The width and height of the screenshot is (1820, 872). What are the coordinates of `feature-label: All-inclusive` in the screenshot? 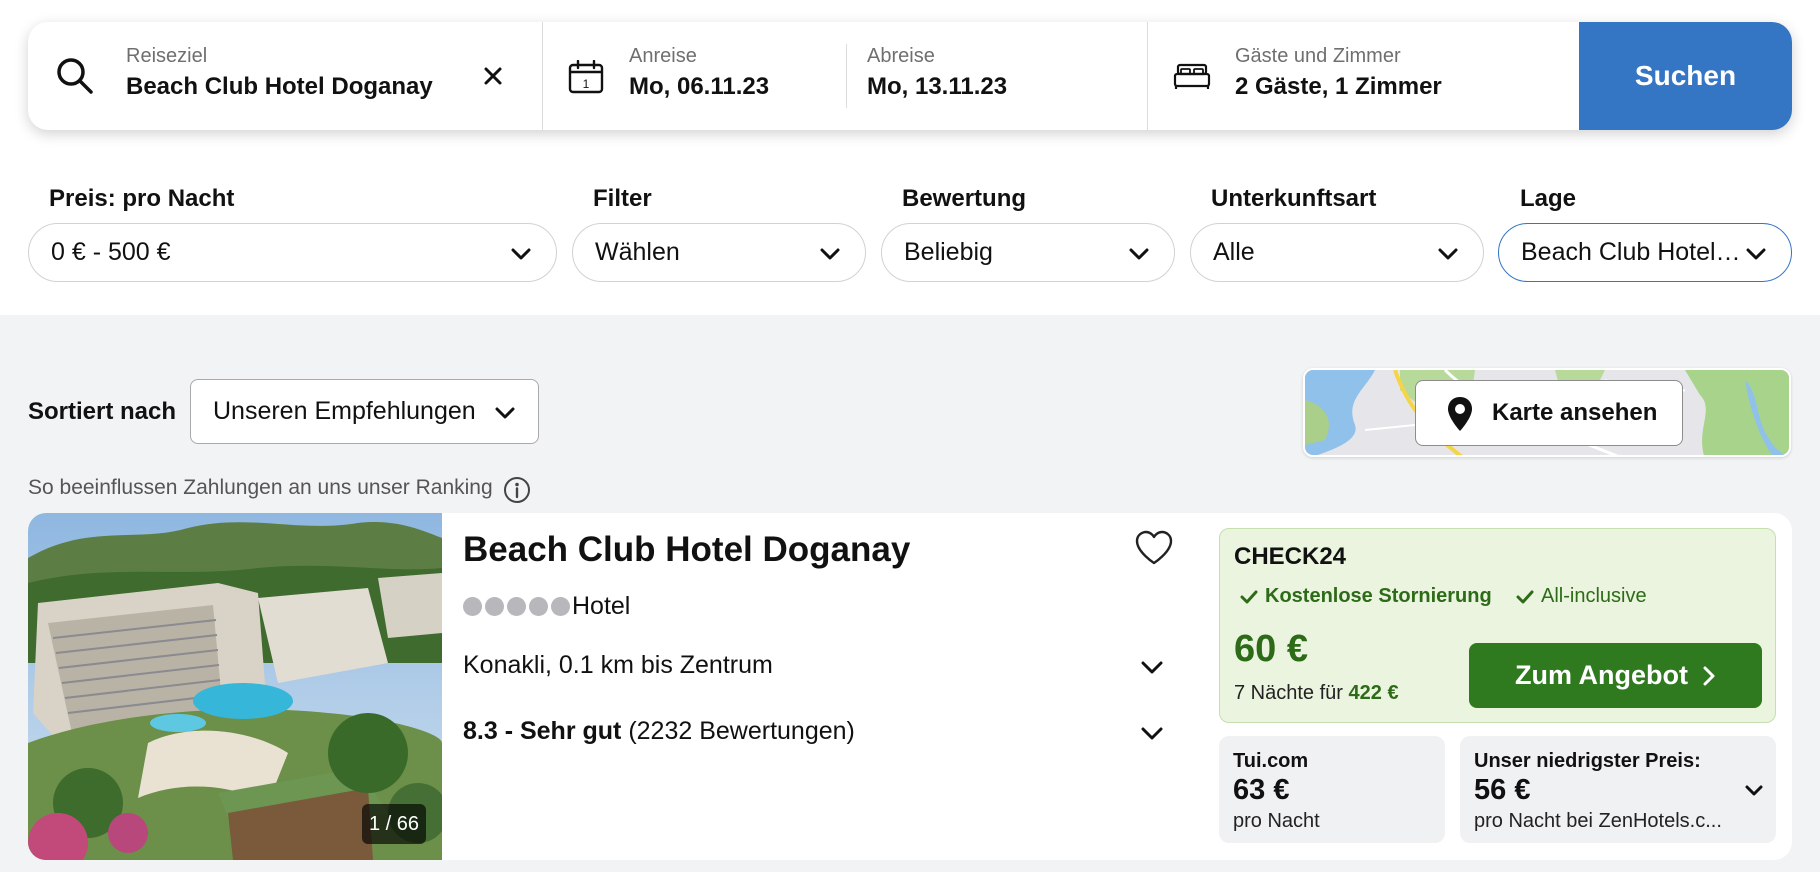 It's located at (1594, 596).